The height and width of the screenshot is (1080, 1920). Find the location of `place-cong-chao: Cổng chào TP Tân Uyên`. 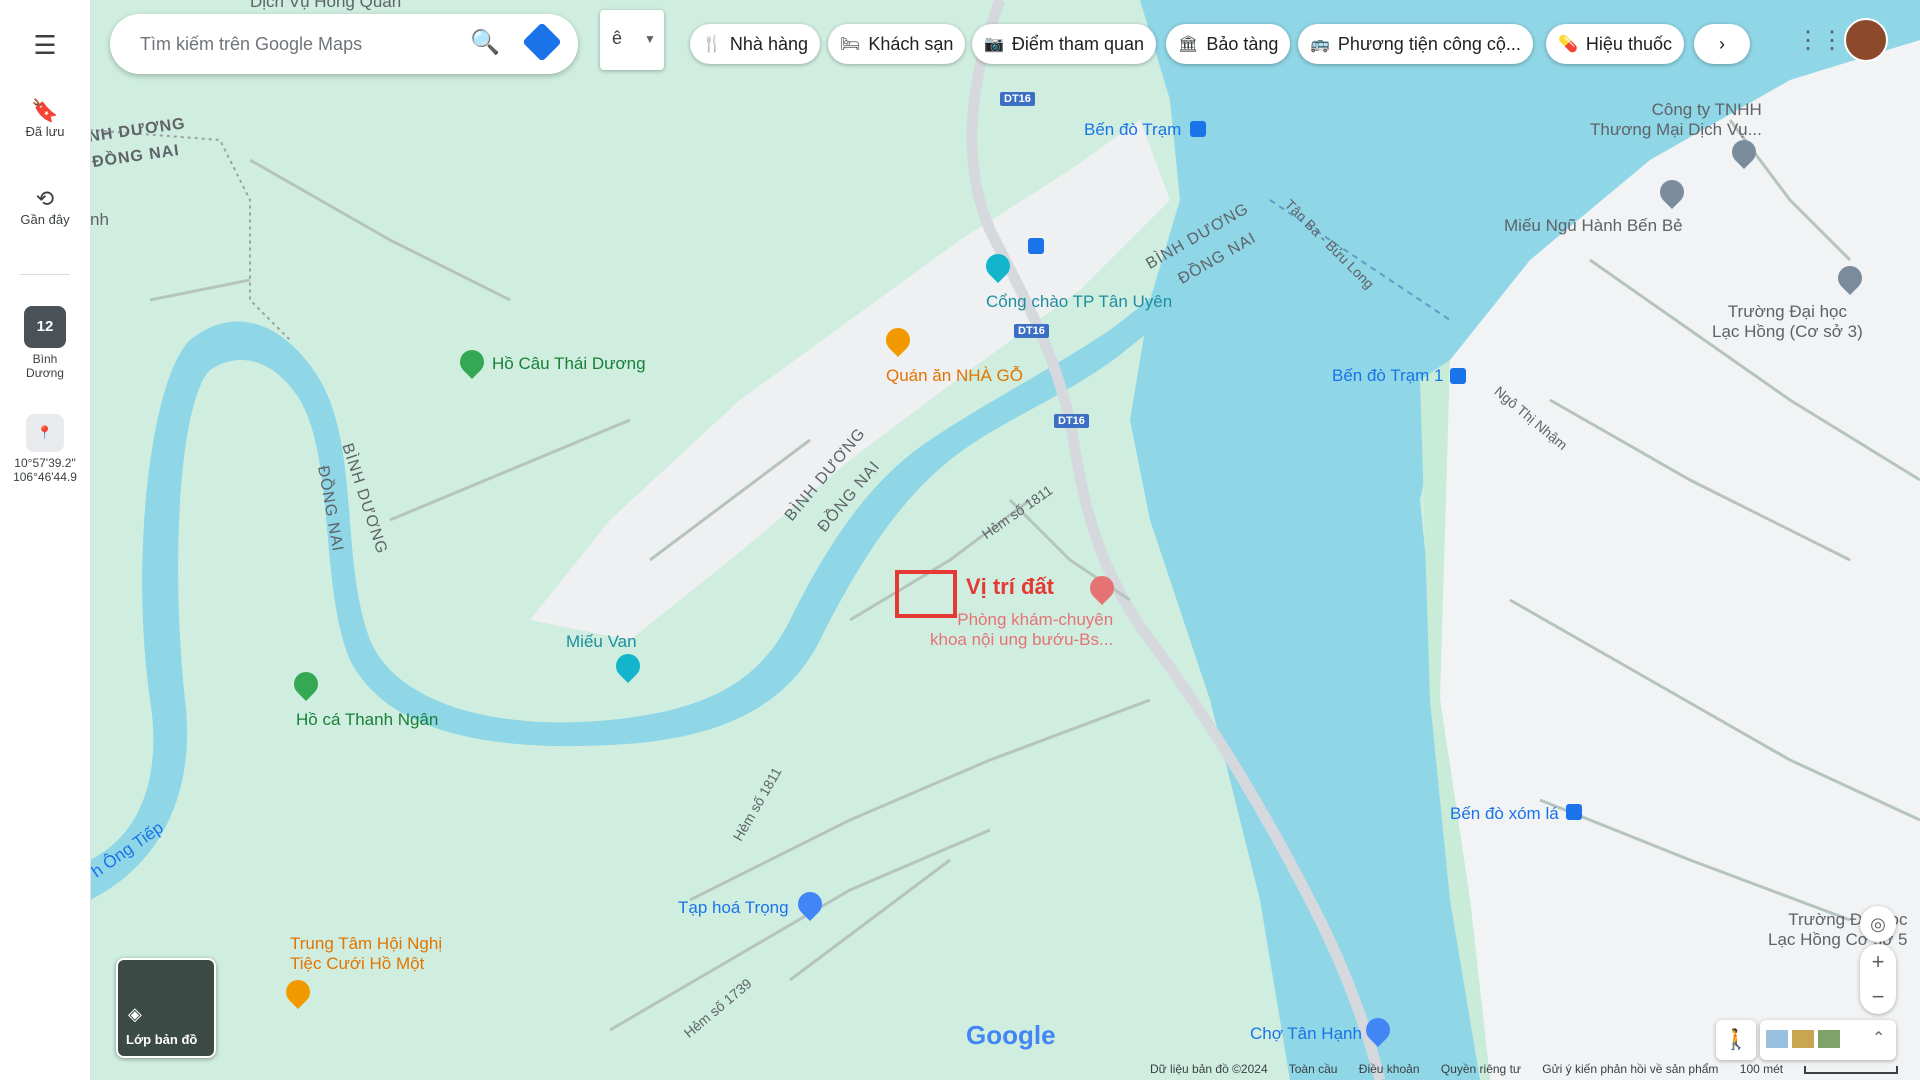

place-cong-chao: Cổng chào TP Tân Uyên is located at coordinates (1079, 302).